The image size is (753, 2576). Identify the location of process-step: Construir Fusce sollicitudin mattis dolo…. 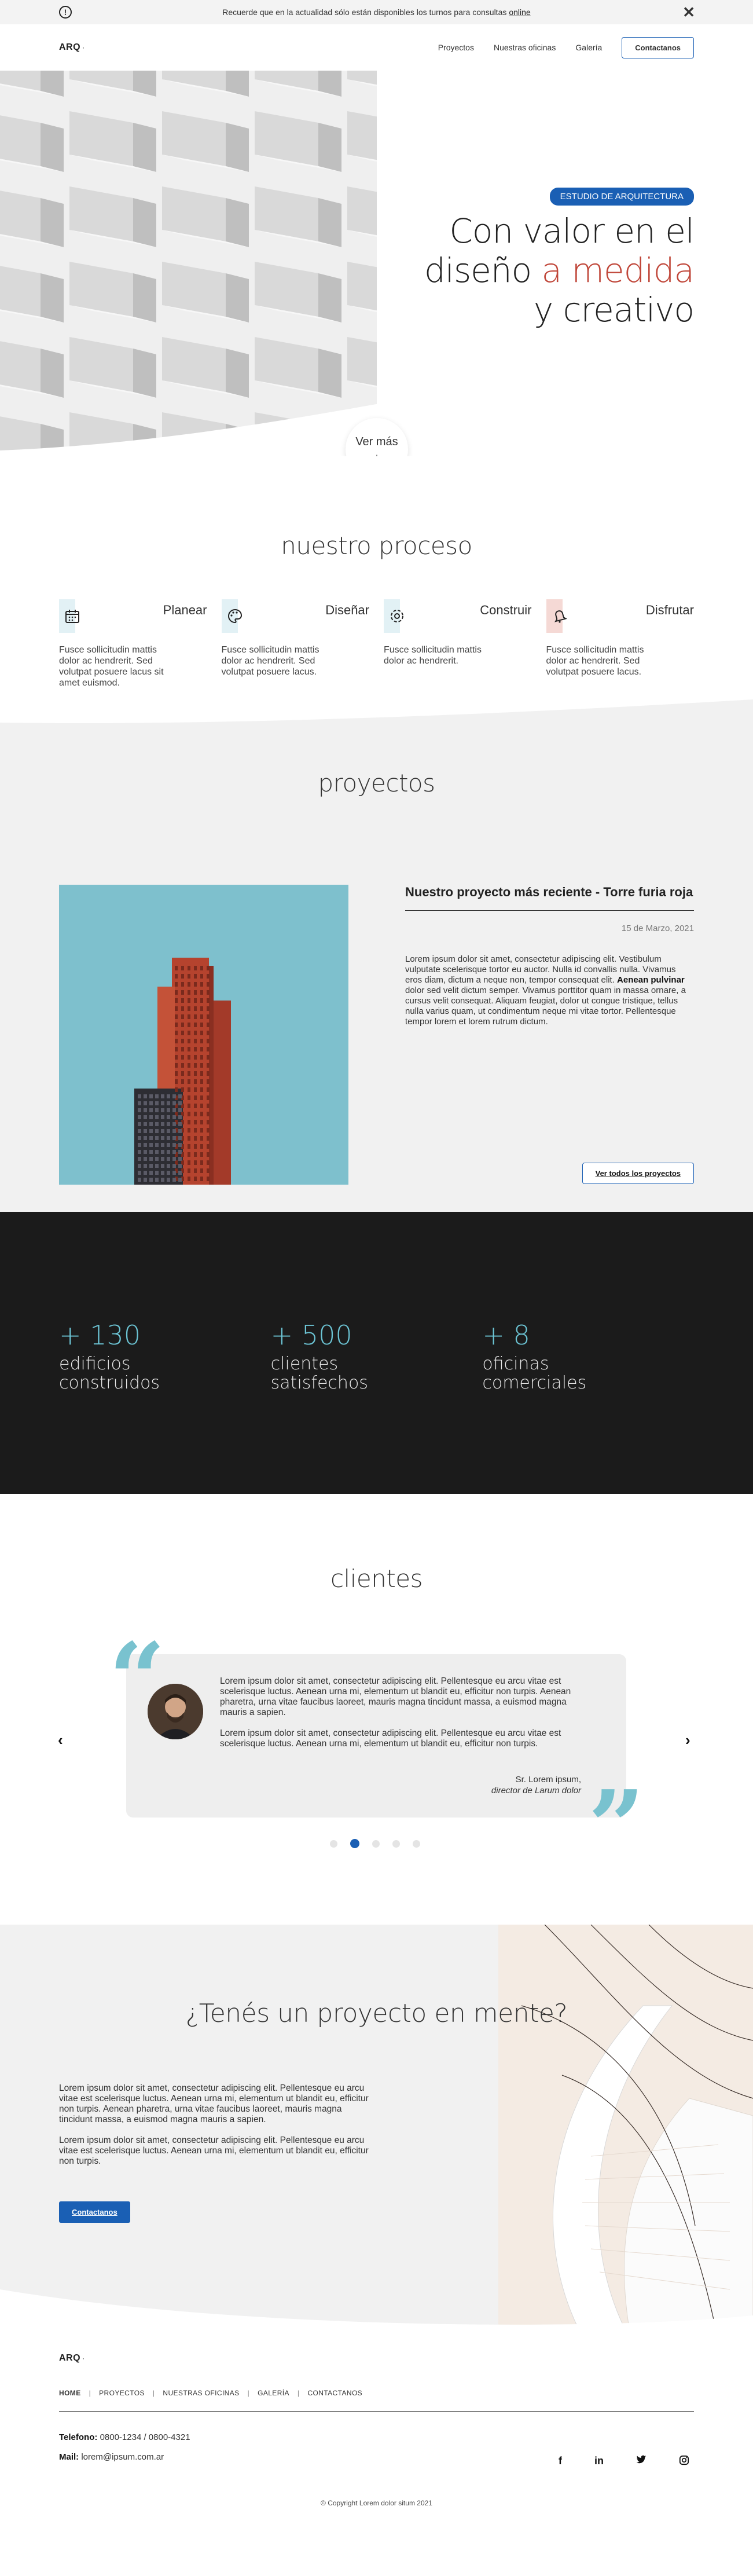
(458, 643).